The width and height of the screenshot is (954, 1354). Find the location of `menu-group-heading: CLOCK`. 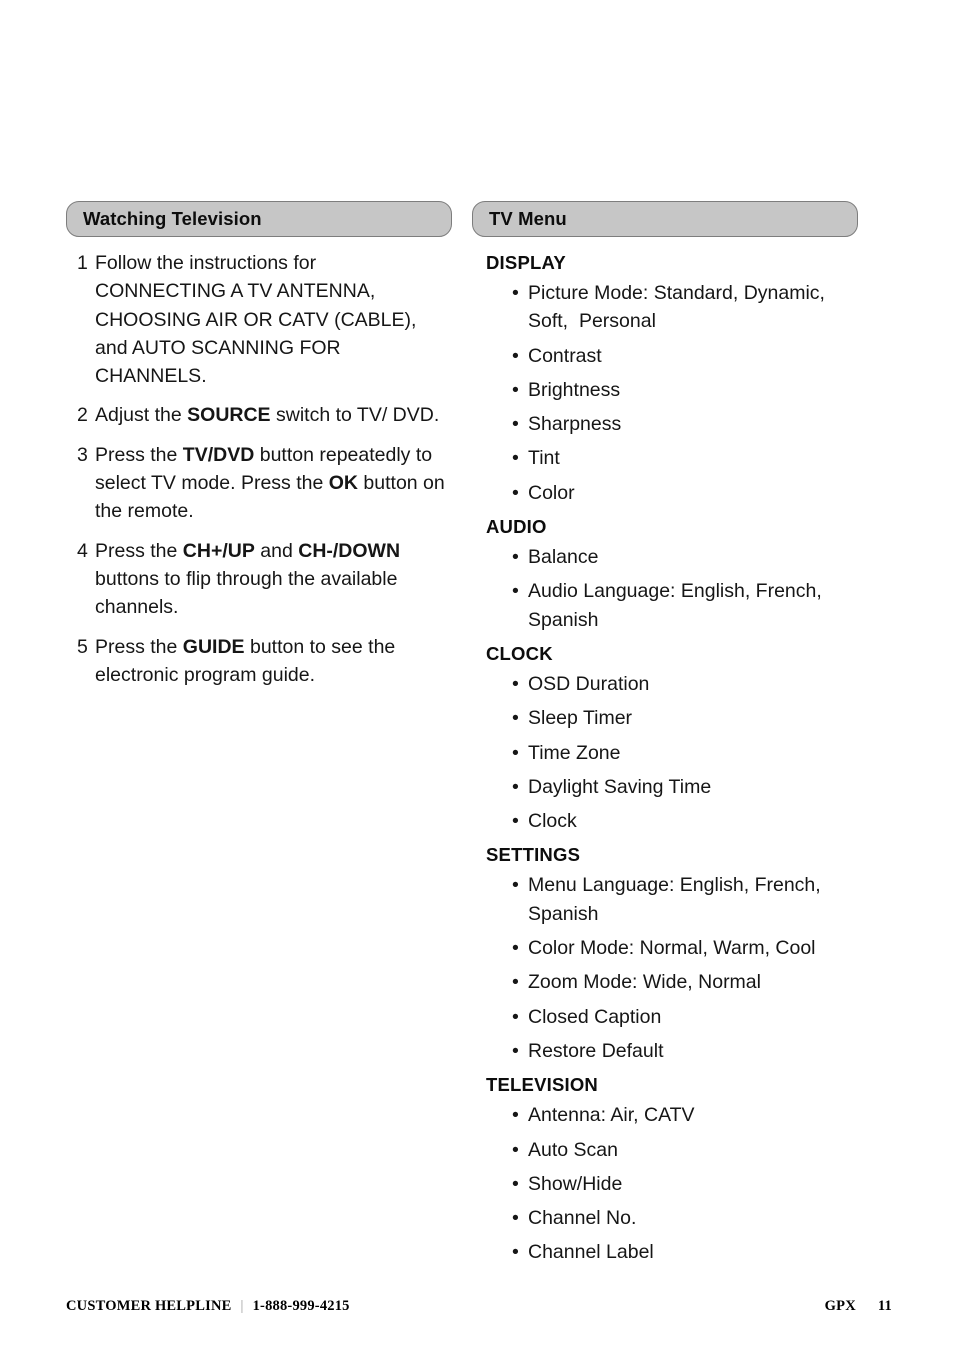

menu-group-heading: CLOCK is located at coordinates (519, 653).